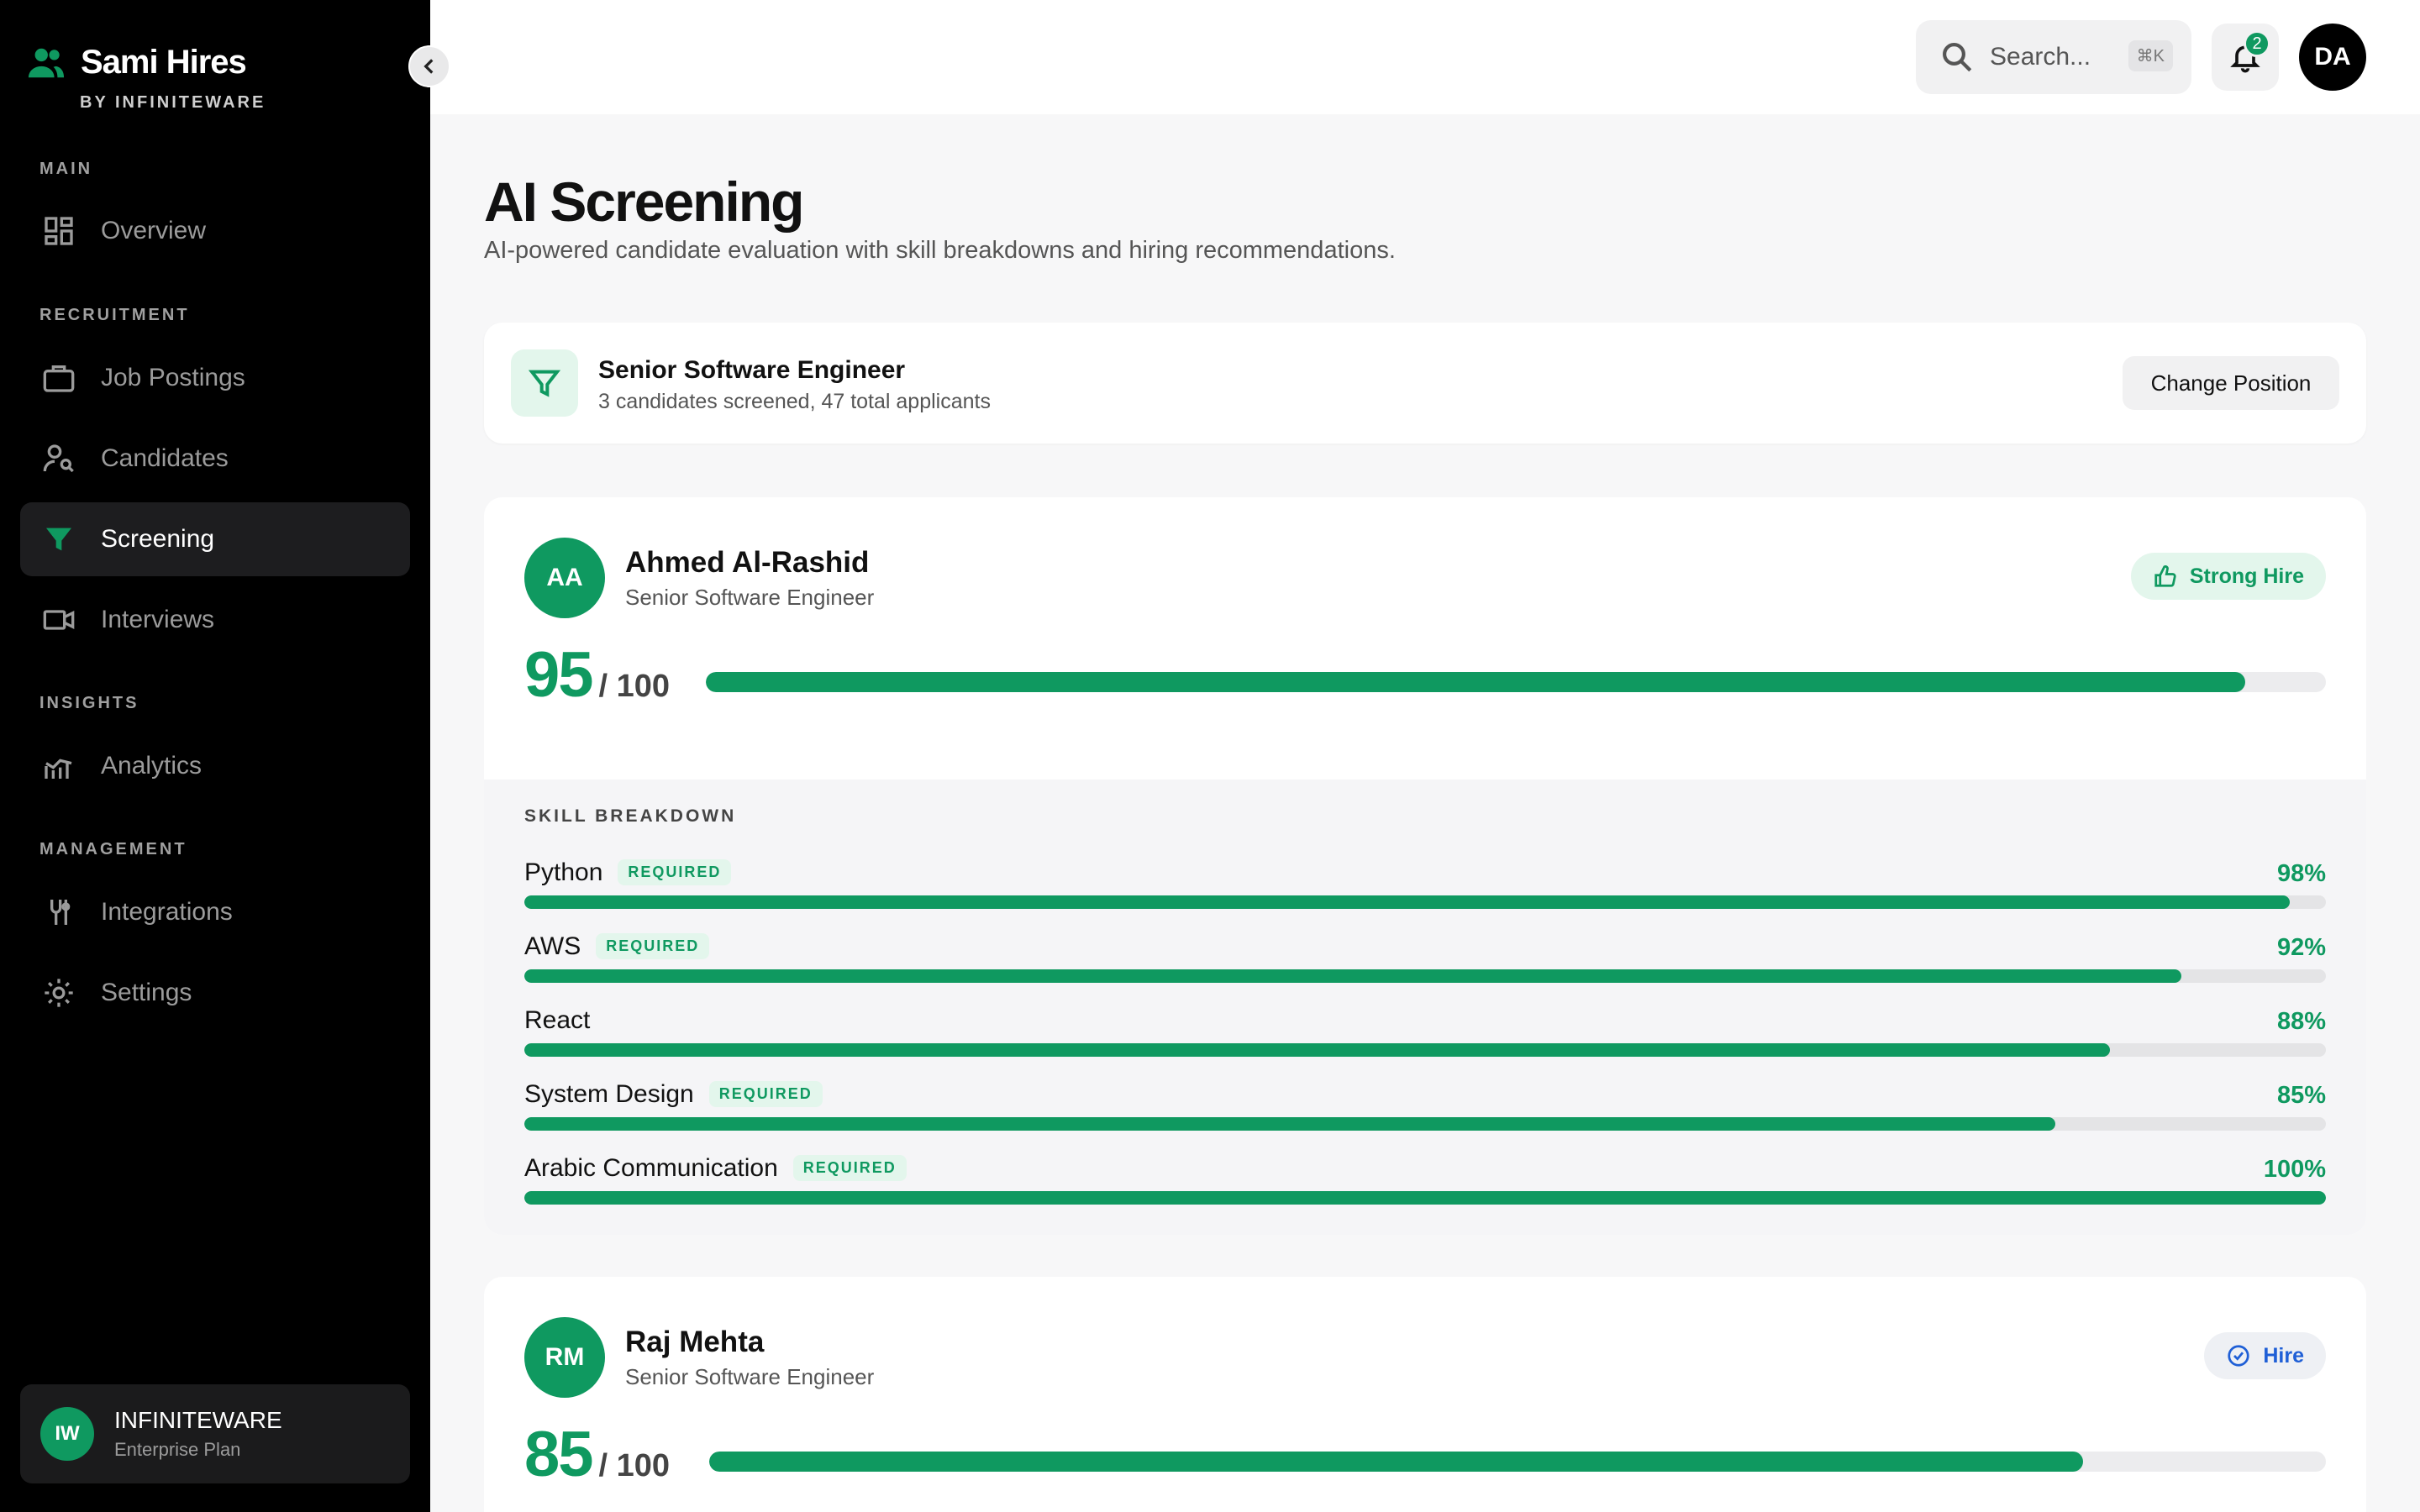 The image size is (2420, 1512). What do you see at coordinates (59, 378) in the screenshot?
I see `briefcase-icon` at bounding box center [59, 378].